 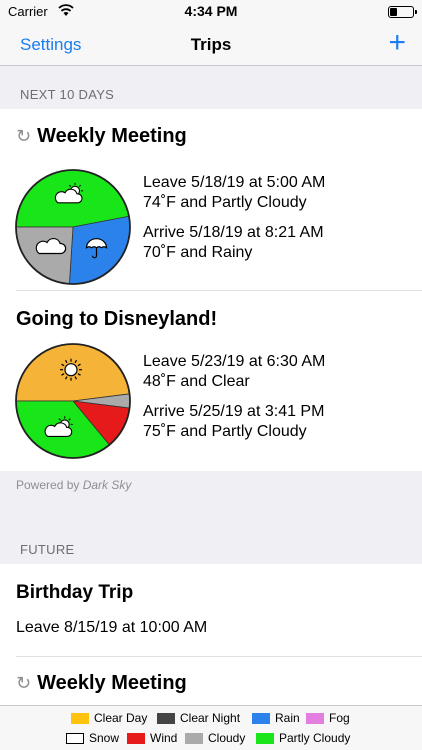 I want to click on pie-slice, so click(x=99, y=250).